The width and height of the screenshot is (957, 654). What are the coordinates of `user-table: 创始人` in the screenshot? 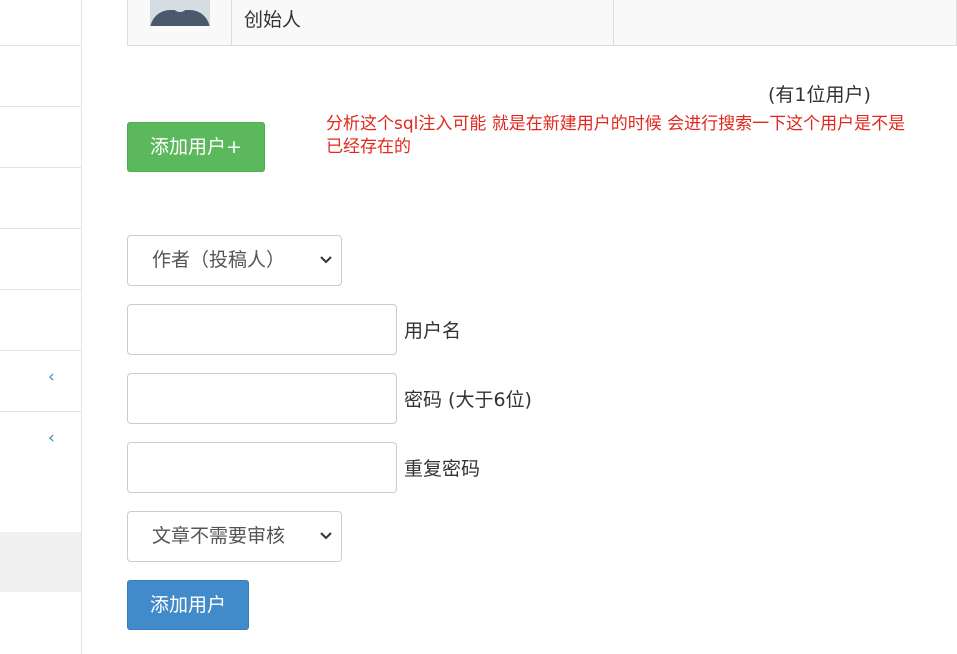 It's located at (542, 23).